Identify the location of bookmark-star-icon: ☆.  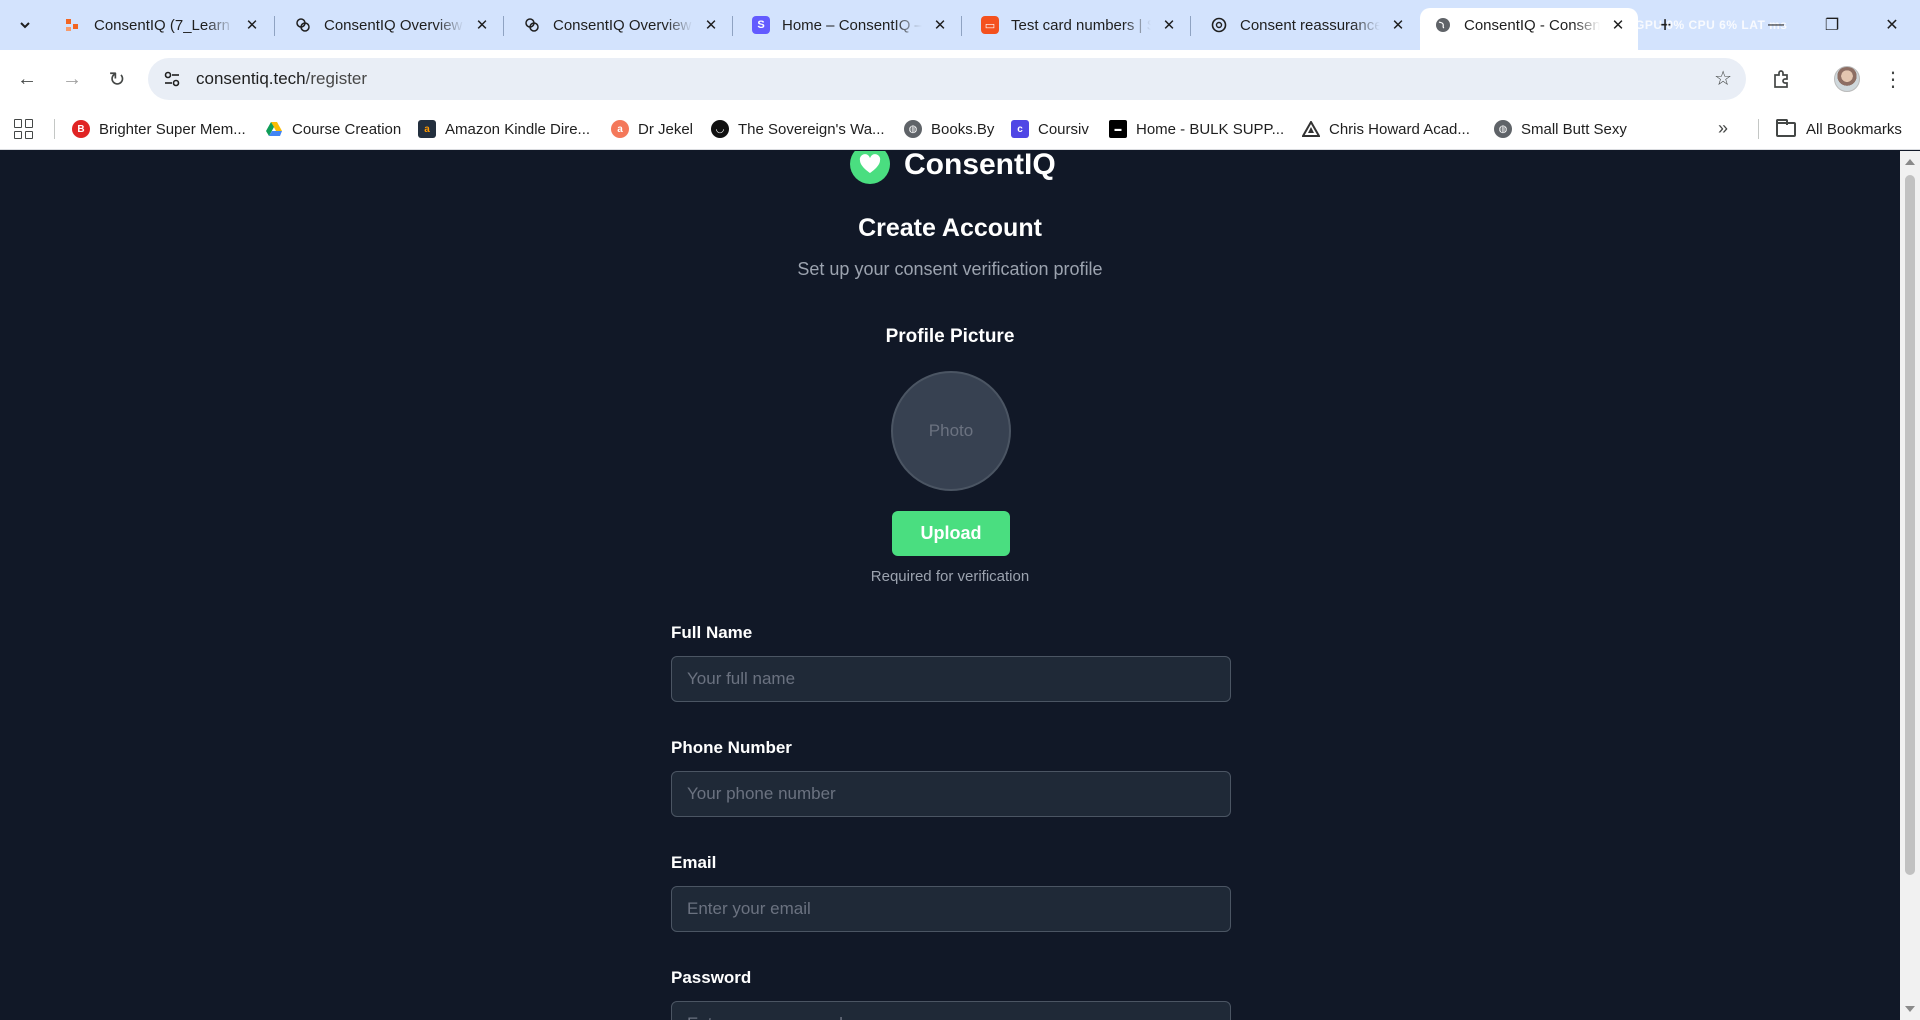
(1723, 78).